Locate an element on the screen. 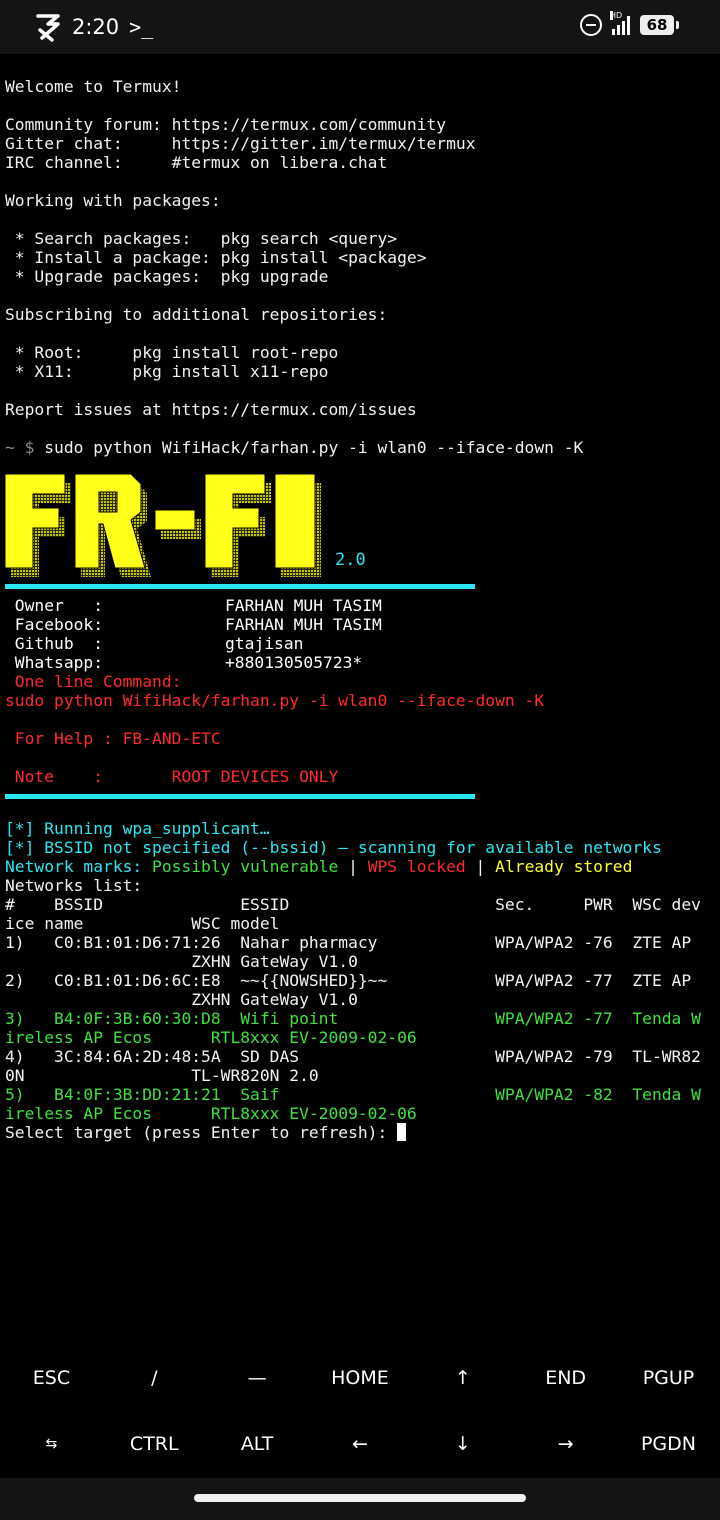 The image size is (720, 1520). columns-header-wrap: ice name WSC model is located at coordinates (142, 923).